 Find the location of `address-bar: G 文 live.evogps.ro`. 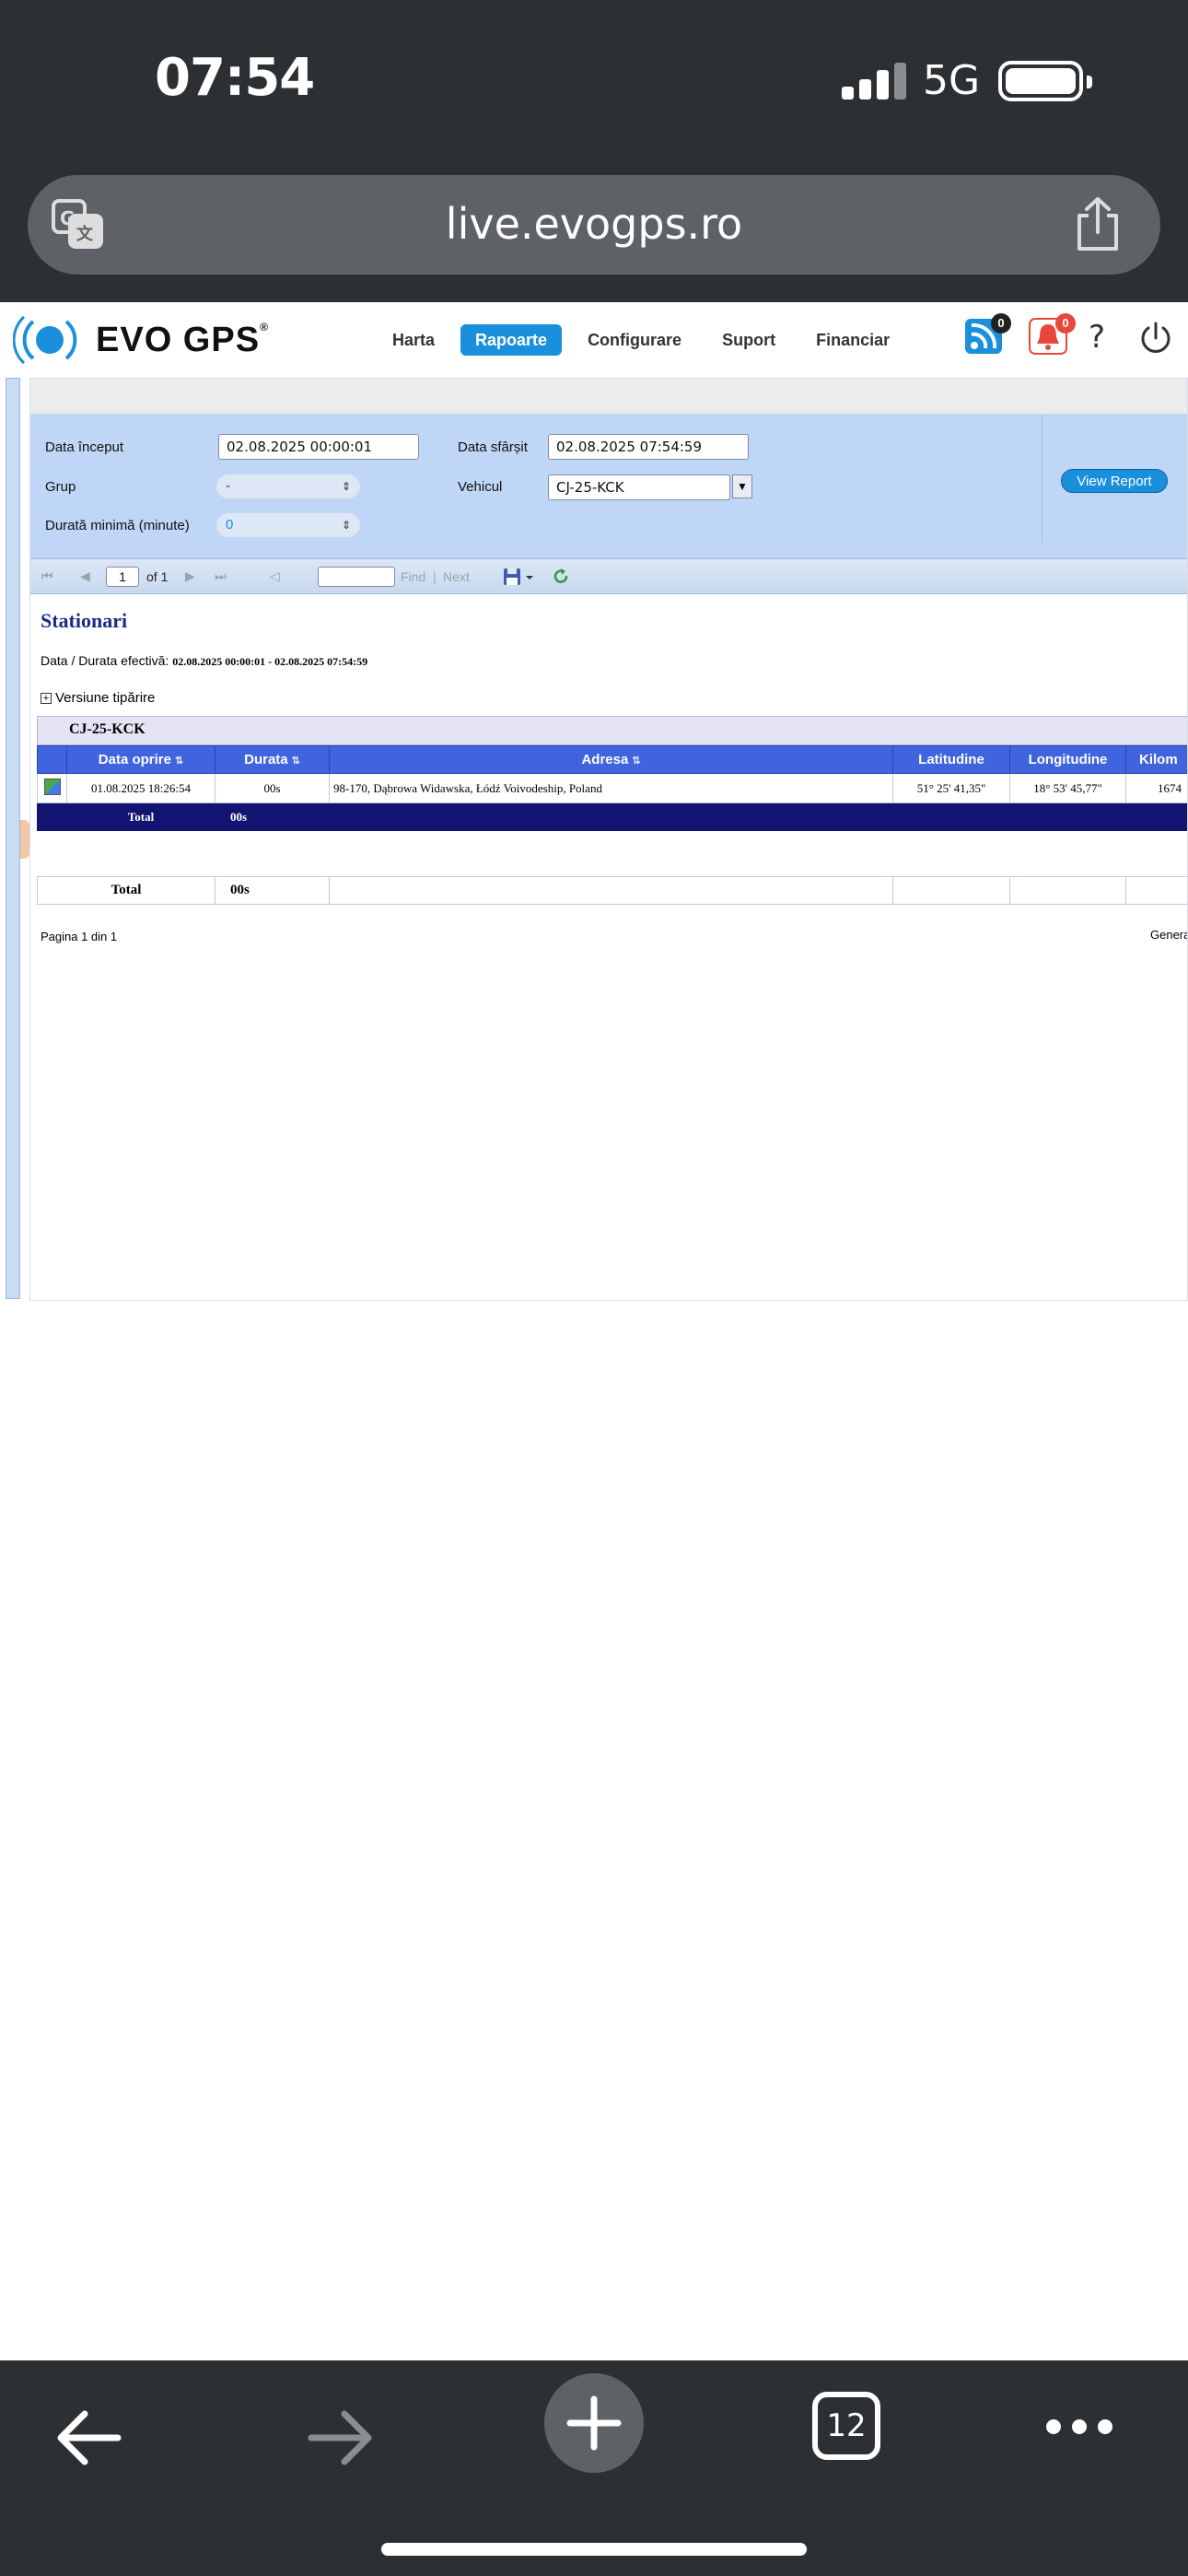

address-bar: G 文 live.evogps.ro is located at coordinates (594, 225).